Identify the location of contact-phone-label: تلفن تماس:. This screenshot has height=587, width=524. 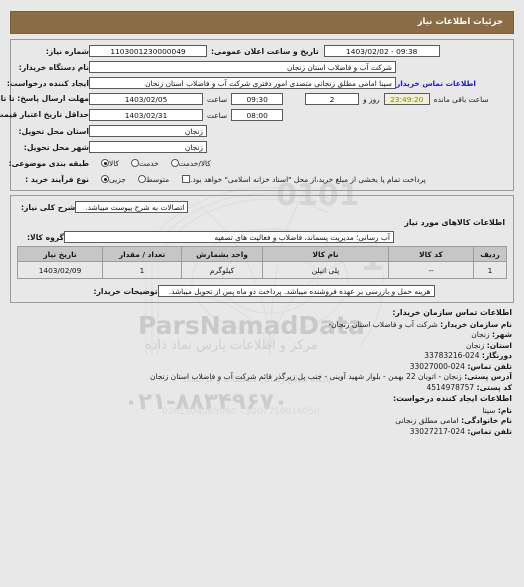
(489, 366).